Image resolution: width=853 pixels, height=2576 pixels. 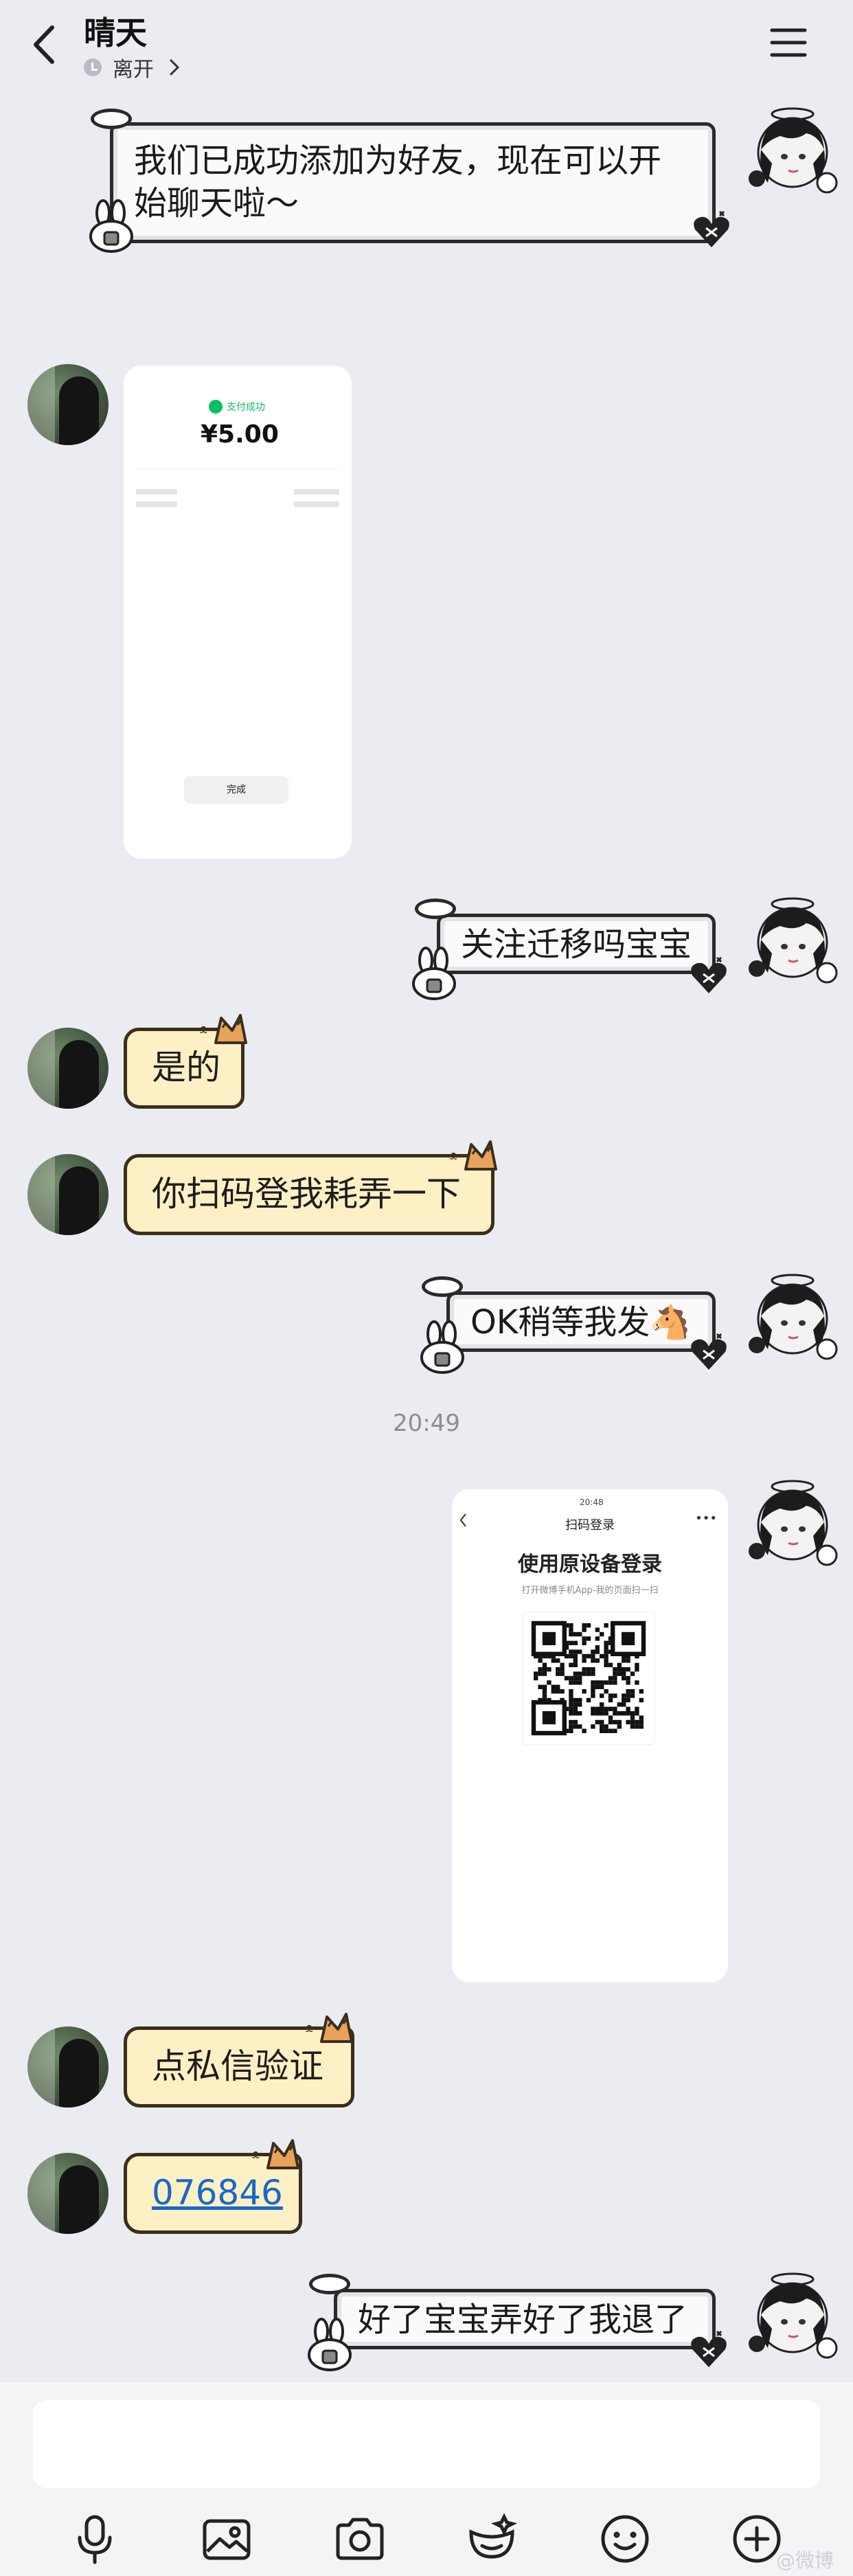 What do you see at coordinates (186, 1067) in the screenshot?
I see `message-text: 是的` at bounding box center [186, 1067].